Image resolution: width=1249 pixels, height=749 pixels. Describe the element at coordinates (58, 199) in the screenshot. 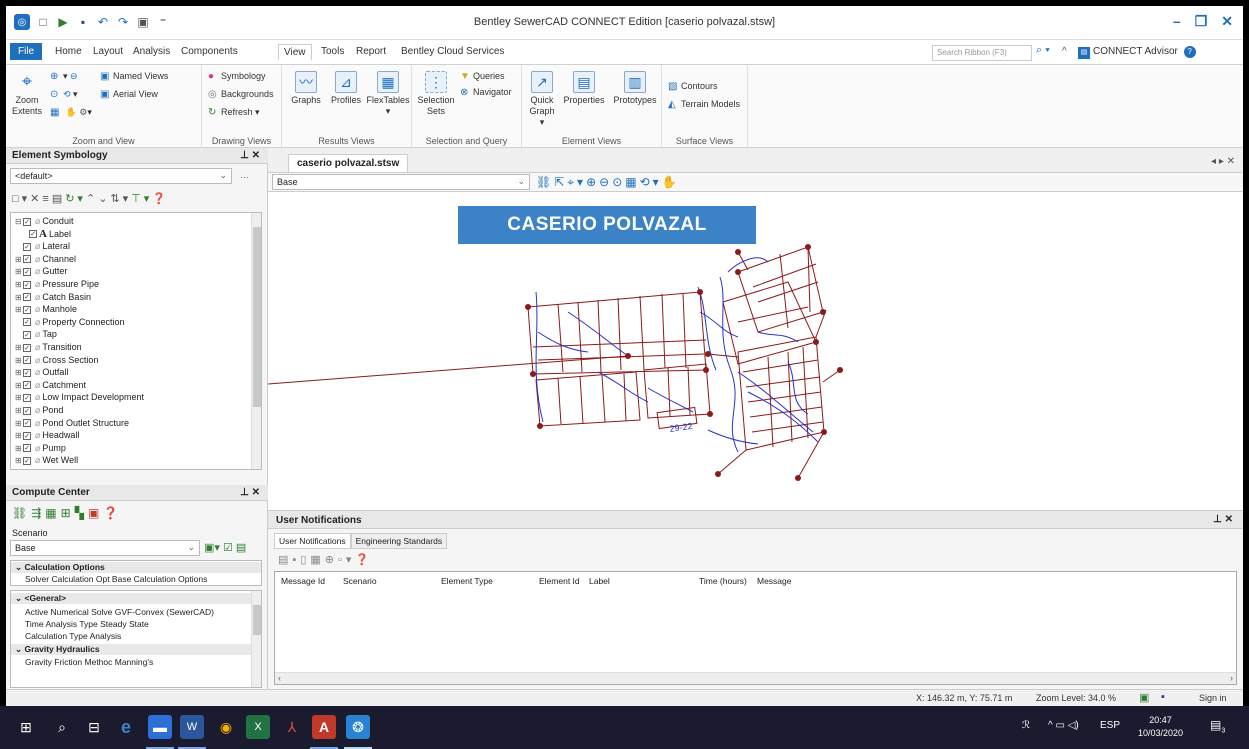

I see `edit-icon: ▤` at that location.